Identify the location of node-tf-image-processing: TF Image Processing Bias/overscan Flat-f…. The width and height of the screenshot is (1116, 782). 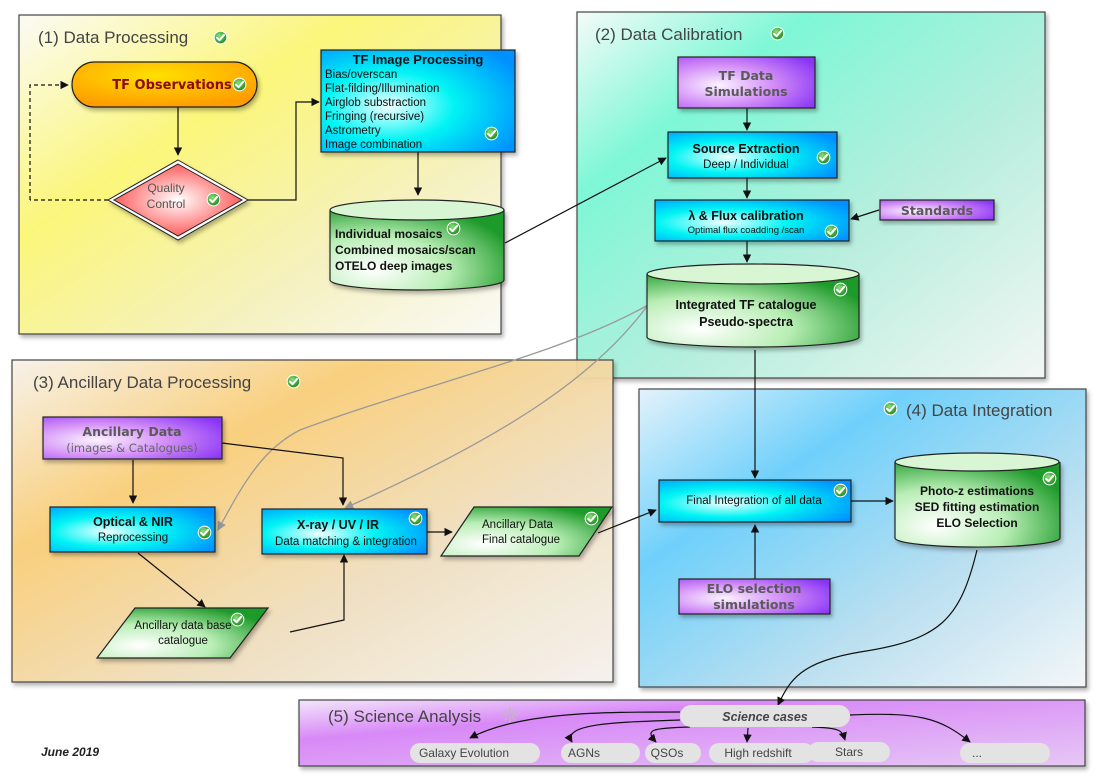
(418, 101).